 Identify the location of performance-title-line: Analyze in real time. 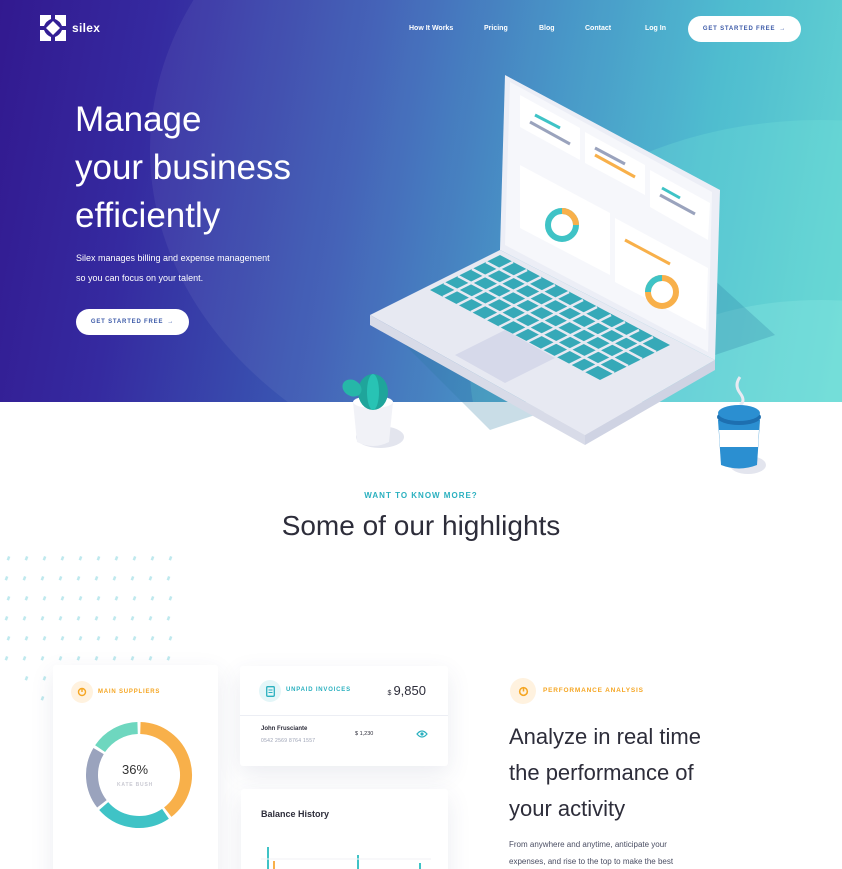
(605, 736).